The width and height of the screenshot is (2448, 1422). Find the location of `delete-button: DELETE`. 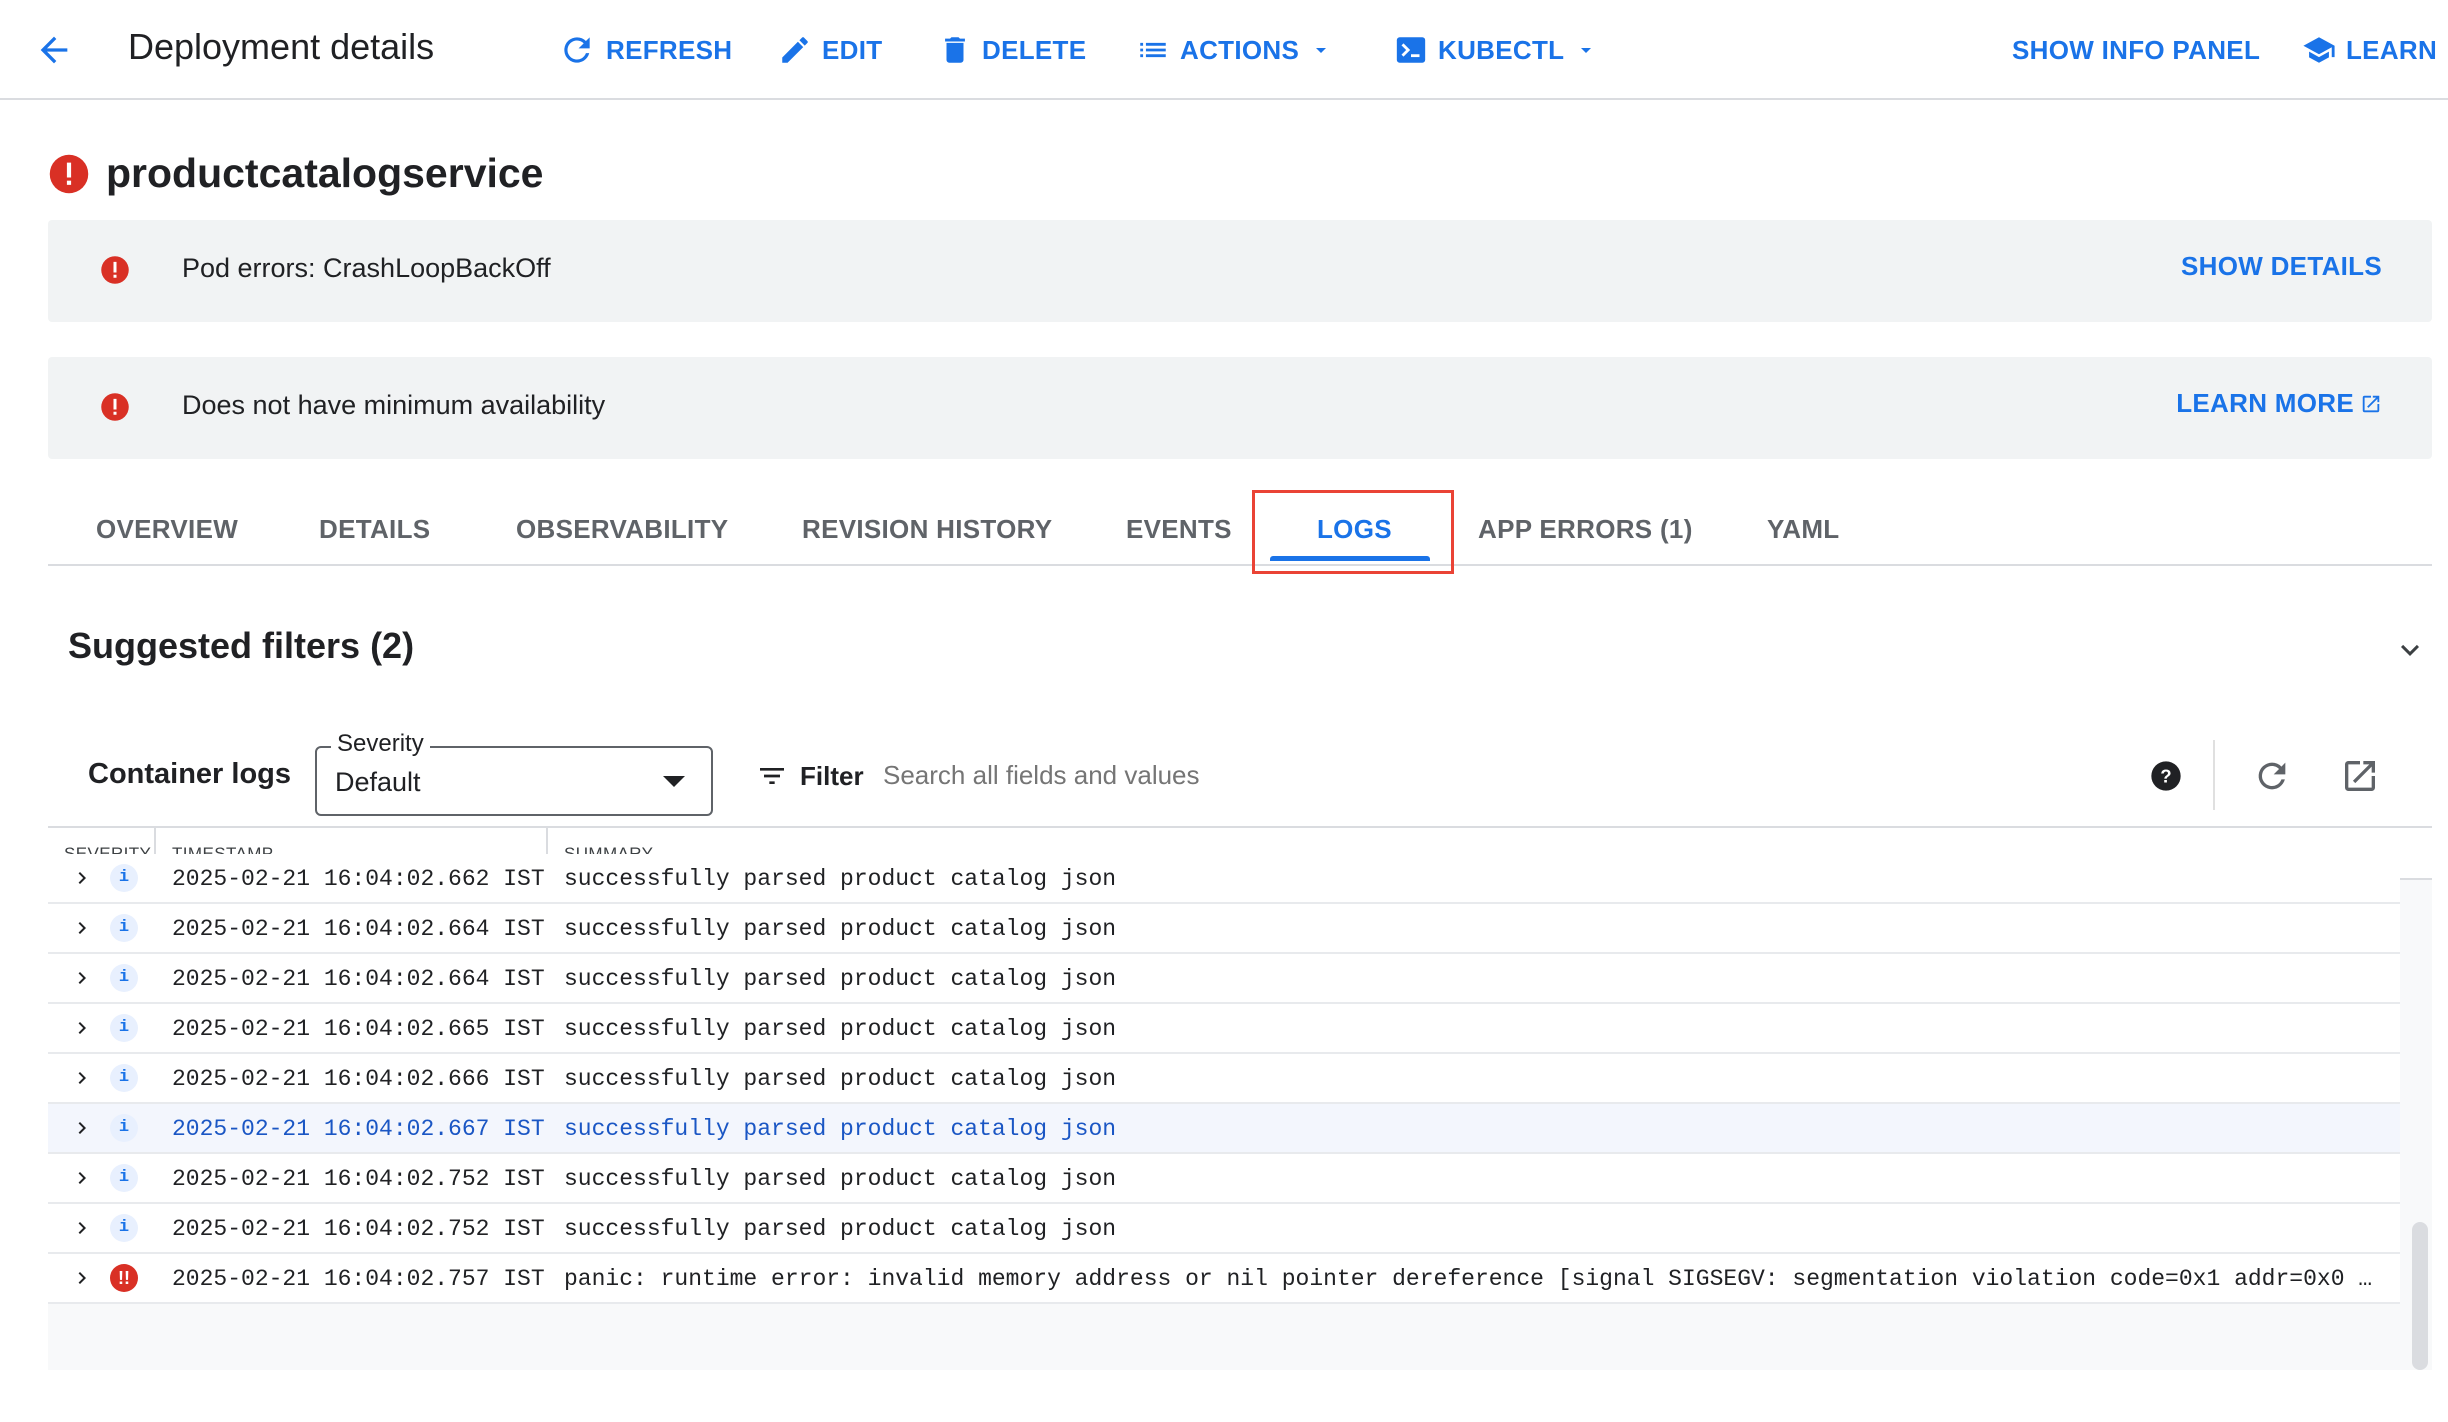

delete-button: DELETE is located at coordinates (1012, 50).